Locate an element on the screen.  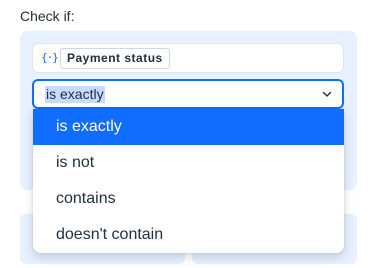
operator-option-is-not: is not is located at coordinates (188, 163).